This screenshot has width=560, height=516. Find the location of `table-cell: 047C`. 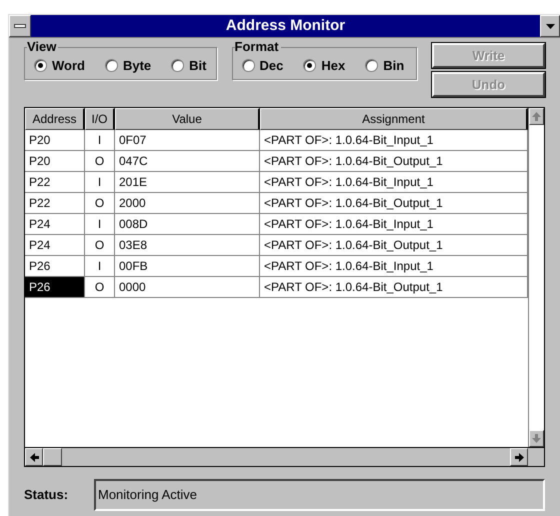

table-cell: 047C is located at coordinates (187, 161).